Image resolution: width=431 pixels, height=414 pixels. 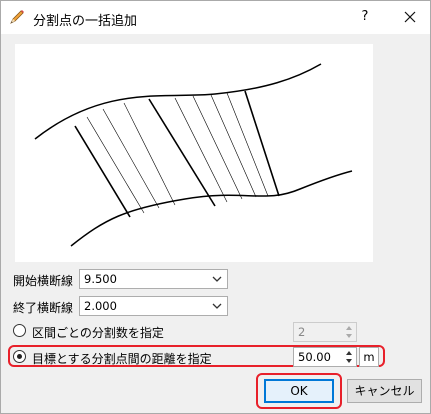 I want to click on start-section-select: 9.500, so click(x=153, y=279).